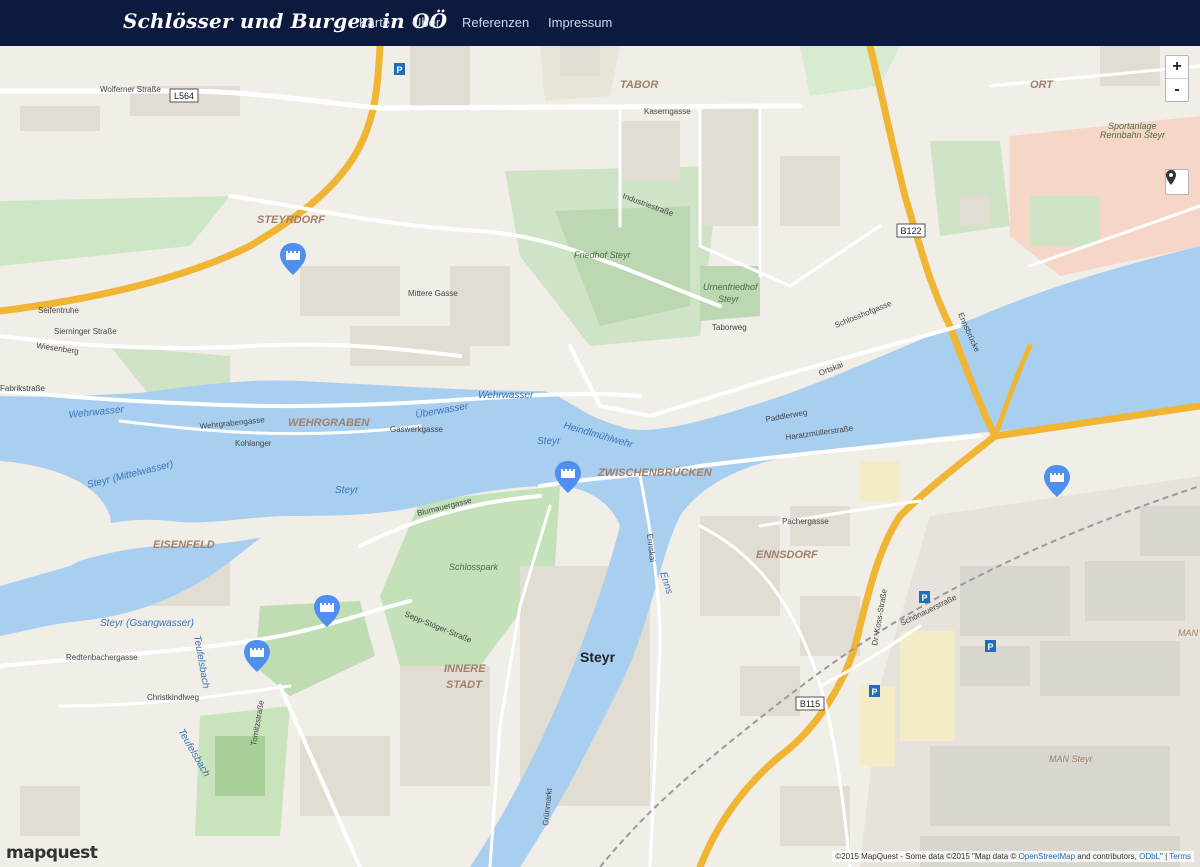  Describe the element at coordinates (1177, 90) in the screenshot. I see `zoom-out-button: -` at that location.